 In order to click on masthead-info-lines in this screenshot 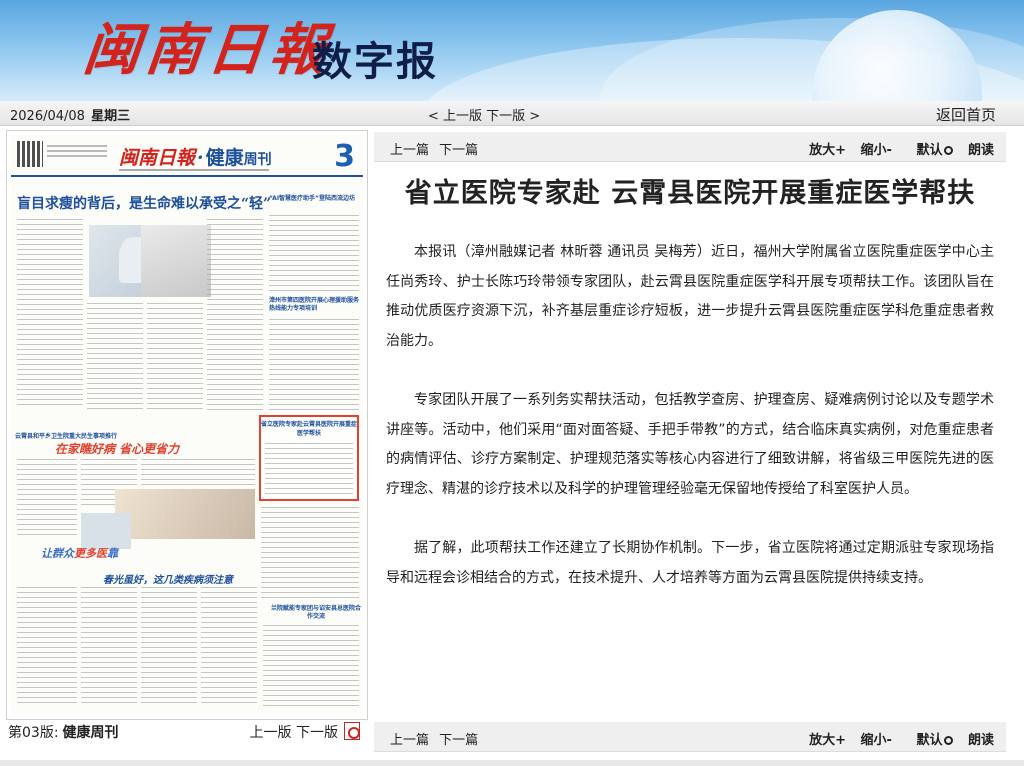, I will do `click(77, 146)`.